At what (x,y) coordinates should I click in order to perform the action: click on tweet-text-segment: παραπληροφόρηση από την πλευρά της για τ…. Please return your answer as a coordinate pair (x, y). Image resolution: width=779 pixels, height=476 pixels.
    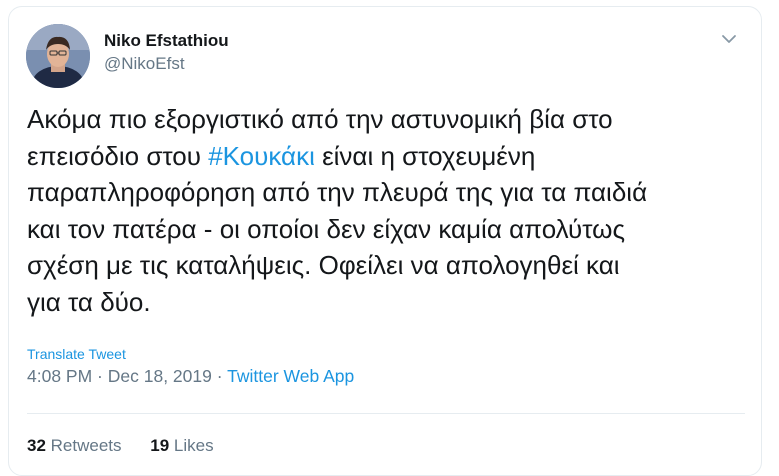
    Looking at the image, I should click on (337, 192).